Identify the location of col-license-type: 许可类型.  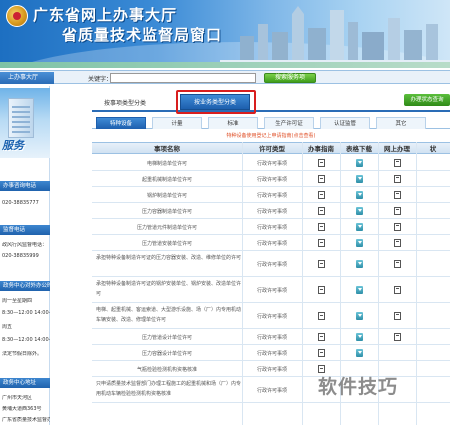
(272, 149).